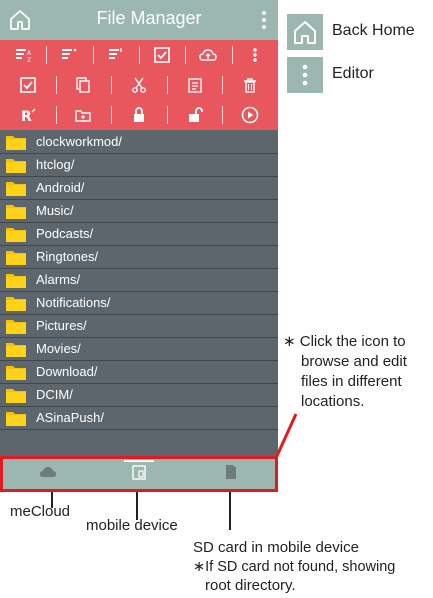  I want to click on svg-text: Z, so click(29, 60).